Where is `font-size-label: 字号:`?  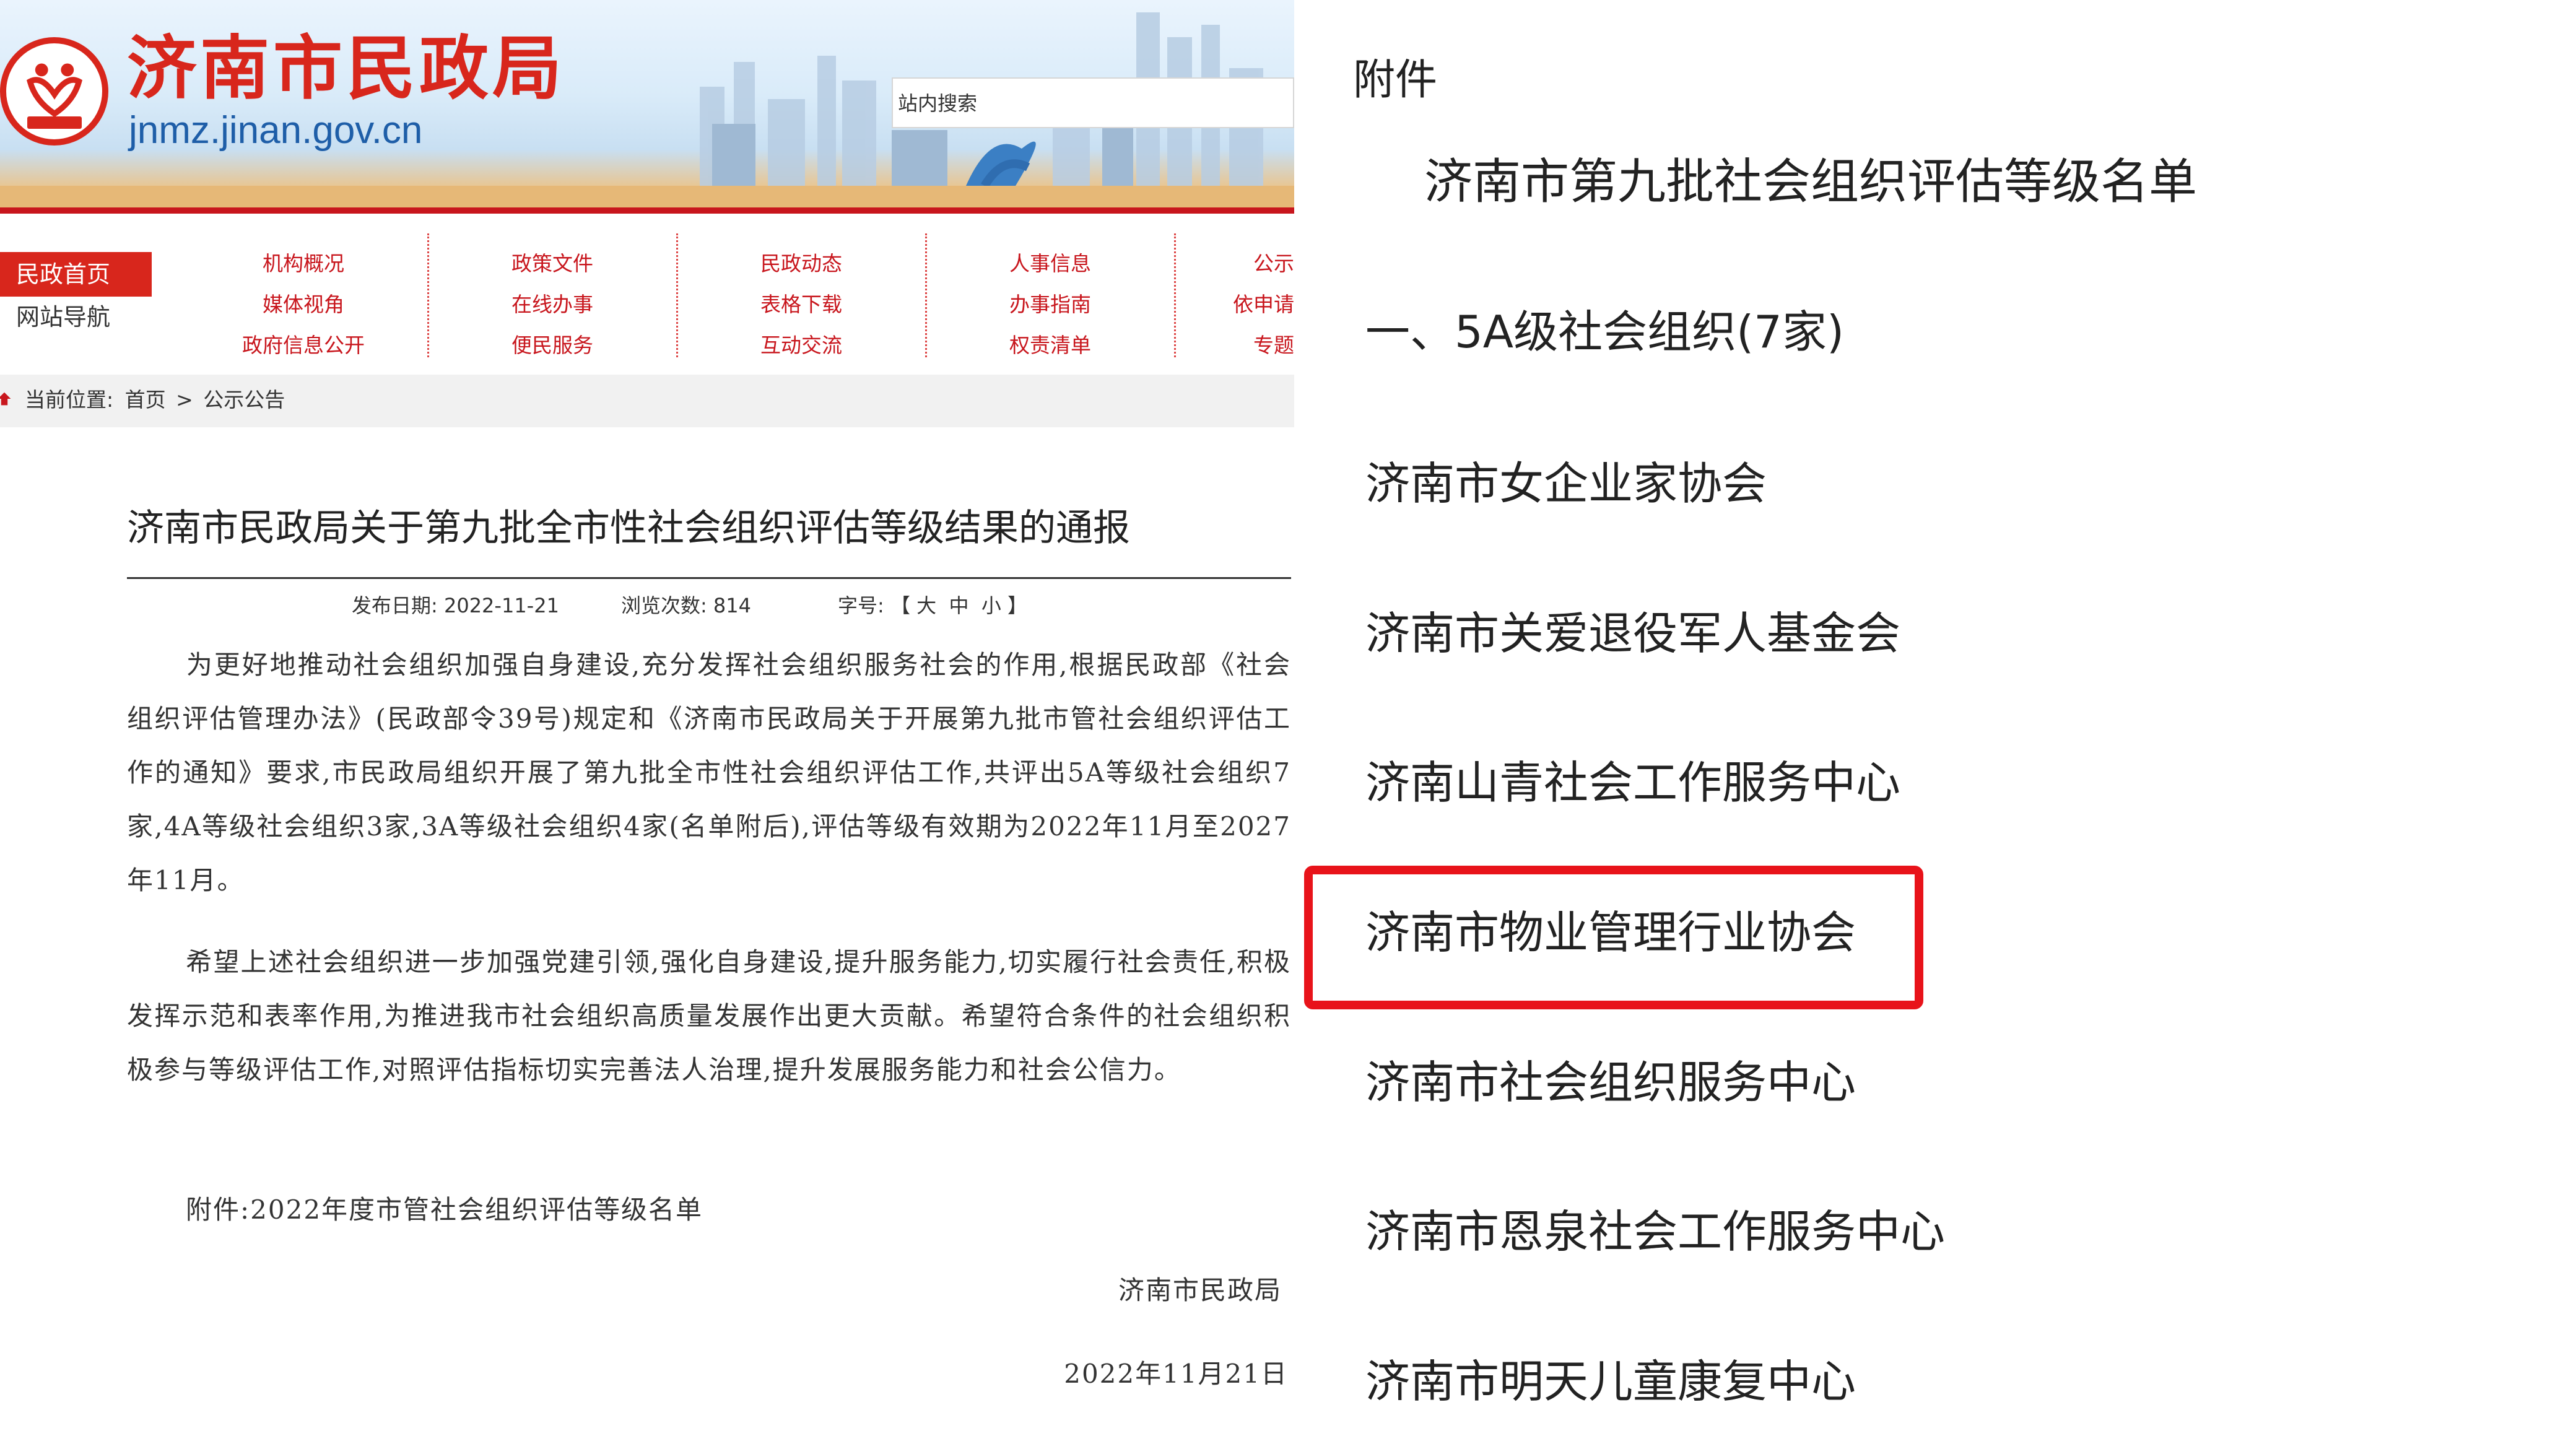 font-size-label: 字号: is located at coordinates (860, 605).